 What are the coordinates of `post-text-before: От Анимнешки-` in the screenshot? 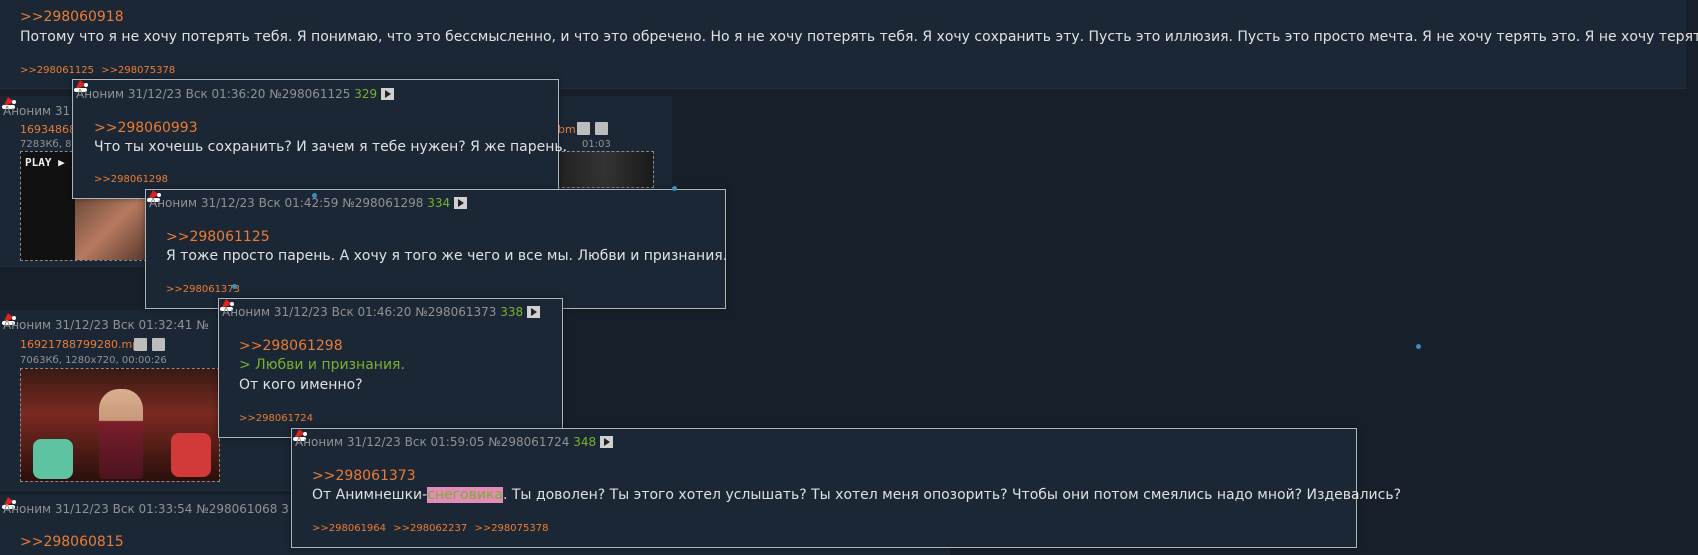 It's located at (370, 495).